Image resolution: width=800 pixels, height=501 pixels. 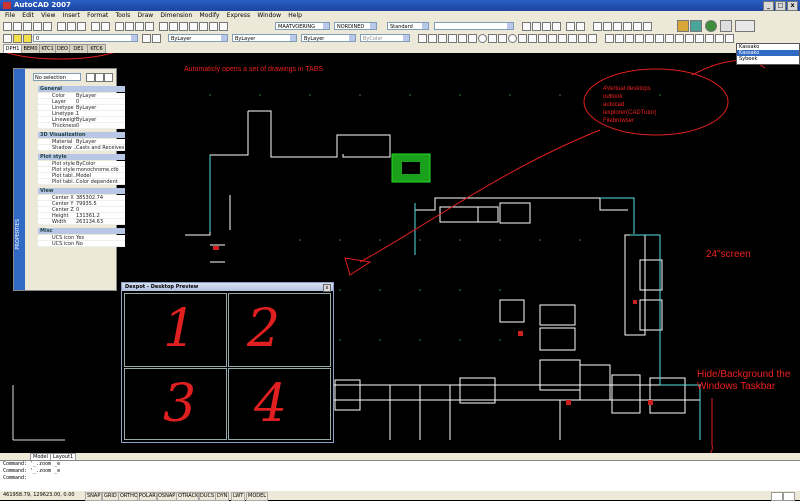 What do you see at coordinates (472, 38) in the screenshot?
I see `arc-icon` at bounding box center [472, 38].